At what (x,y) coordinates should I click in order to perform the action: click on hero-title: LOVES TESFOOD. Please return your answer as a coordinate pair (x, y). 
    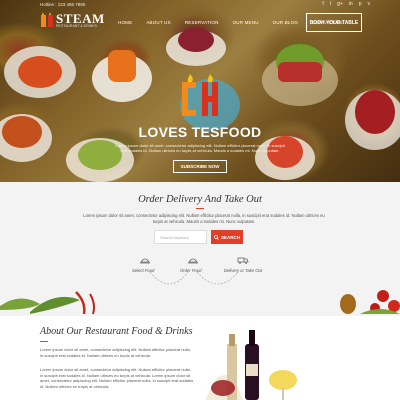
    Looking at the image, I should click on (200, 132).